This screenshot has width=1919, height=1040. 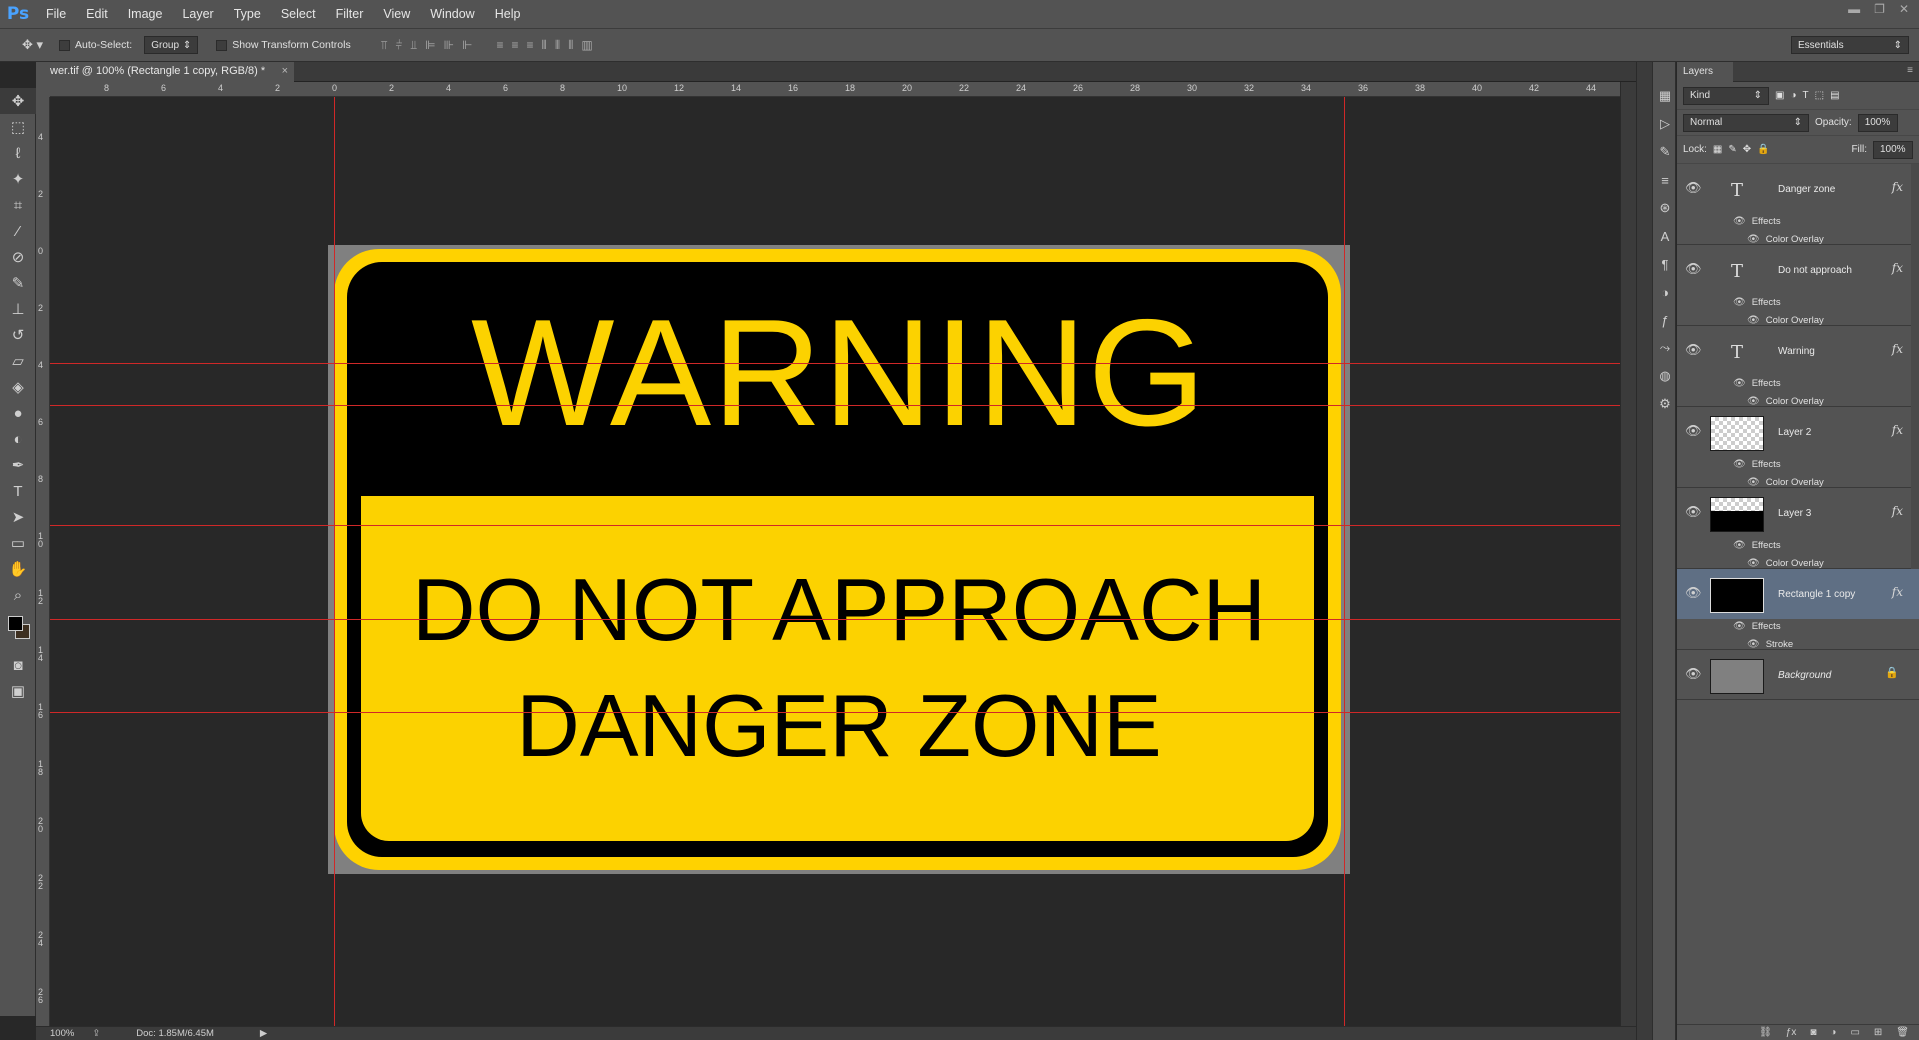 I want to click on auto-select-dropdown: Group ⇕, so click(x=171, y=45).